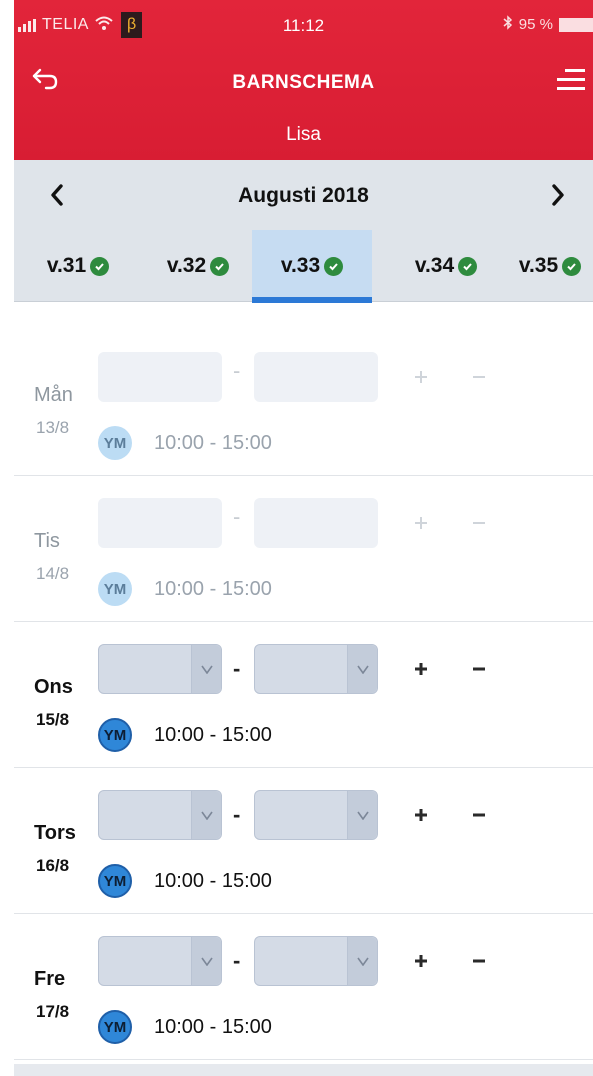 The height and width of the screenshot is (1076, 593). Describe the element at coordinates (66, 265) in the screenshot. I see `week-label: v.31` at that location.